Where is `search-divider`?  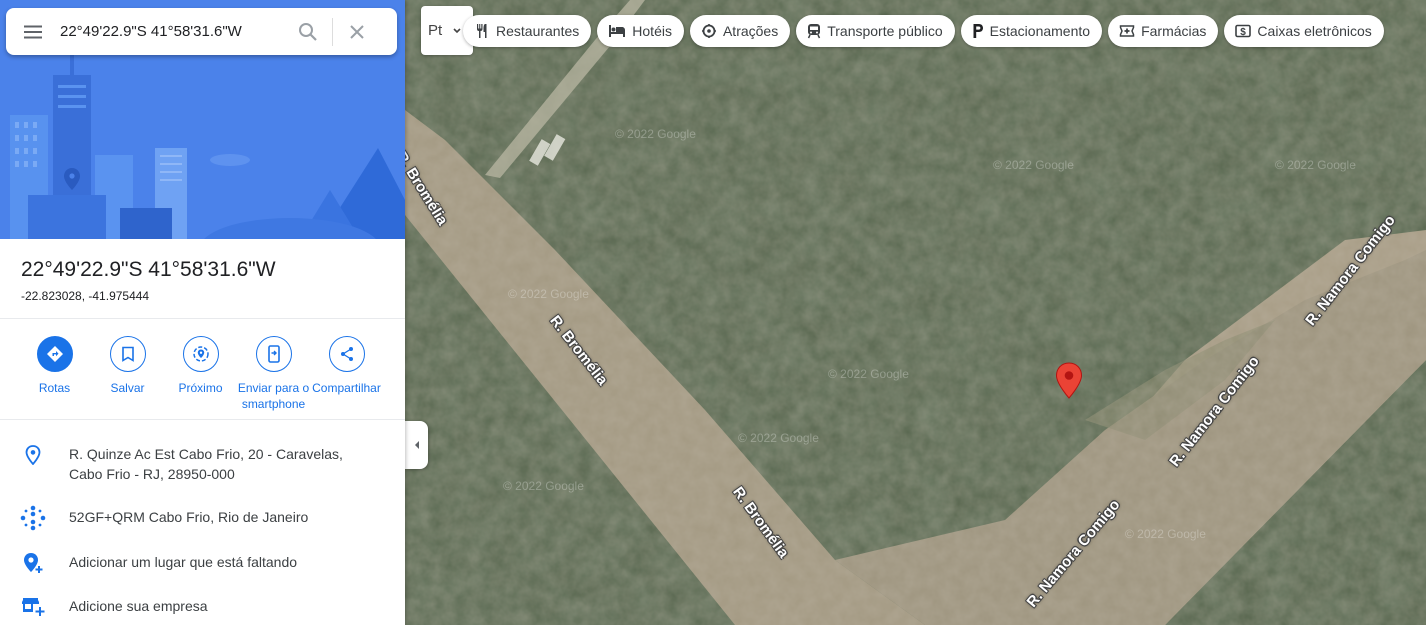
search-divider is located at coordinates (332, 31).